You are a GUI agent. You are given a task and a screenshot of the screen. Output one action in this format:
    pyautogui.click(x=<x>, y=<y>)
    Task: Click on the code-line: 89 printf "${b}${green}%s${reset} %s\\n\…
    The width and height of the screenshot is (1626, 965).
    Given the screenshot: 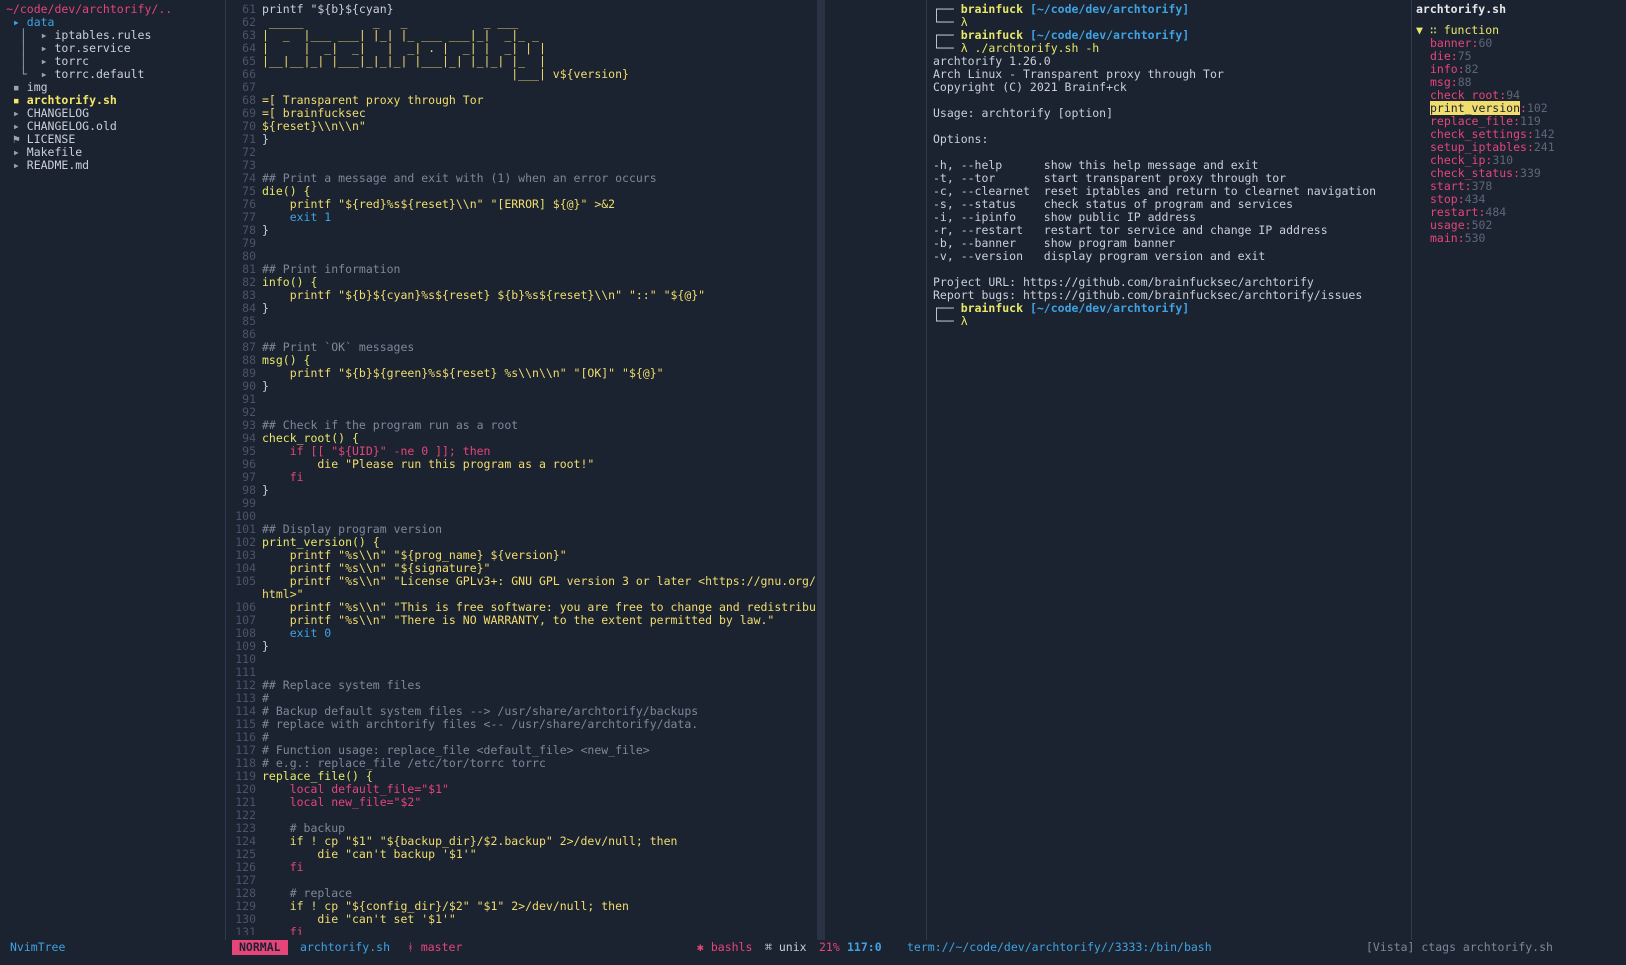 What is the action you would take?
    pyautogui.click(x=522, y=373)
    